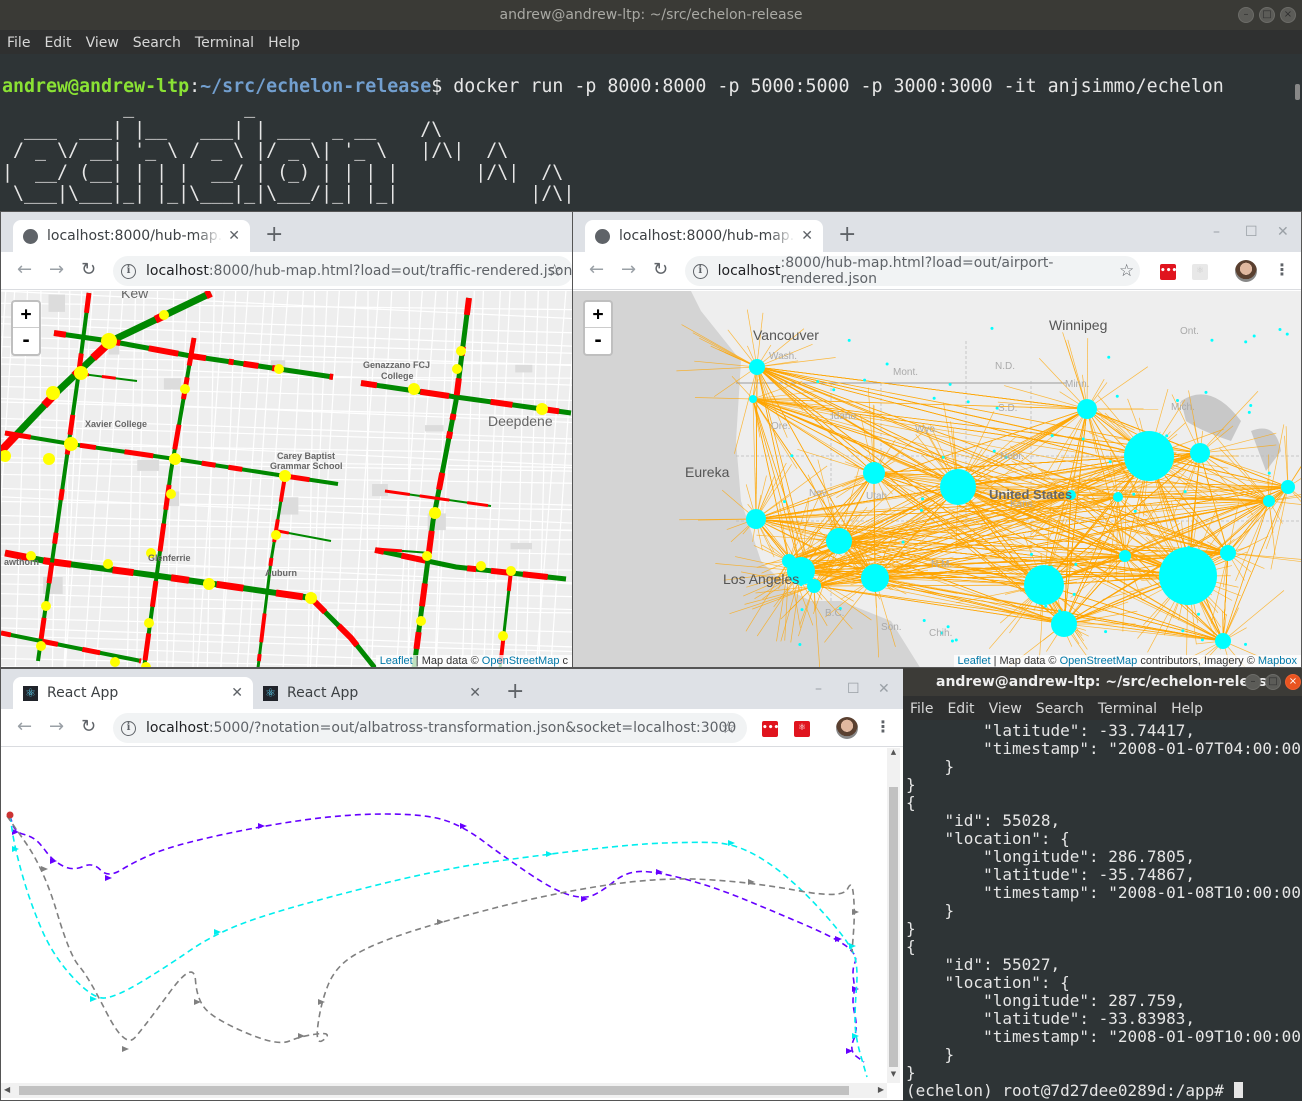 This screenshot has width=1302, height=1101. I want to click on scroll-left-arrow: ◀, so click(7, 1089).